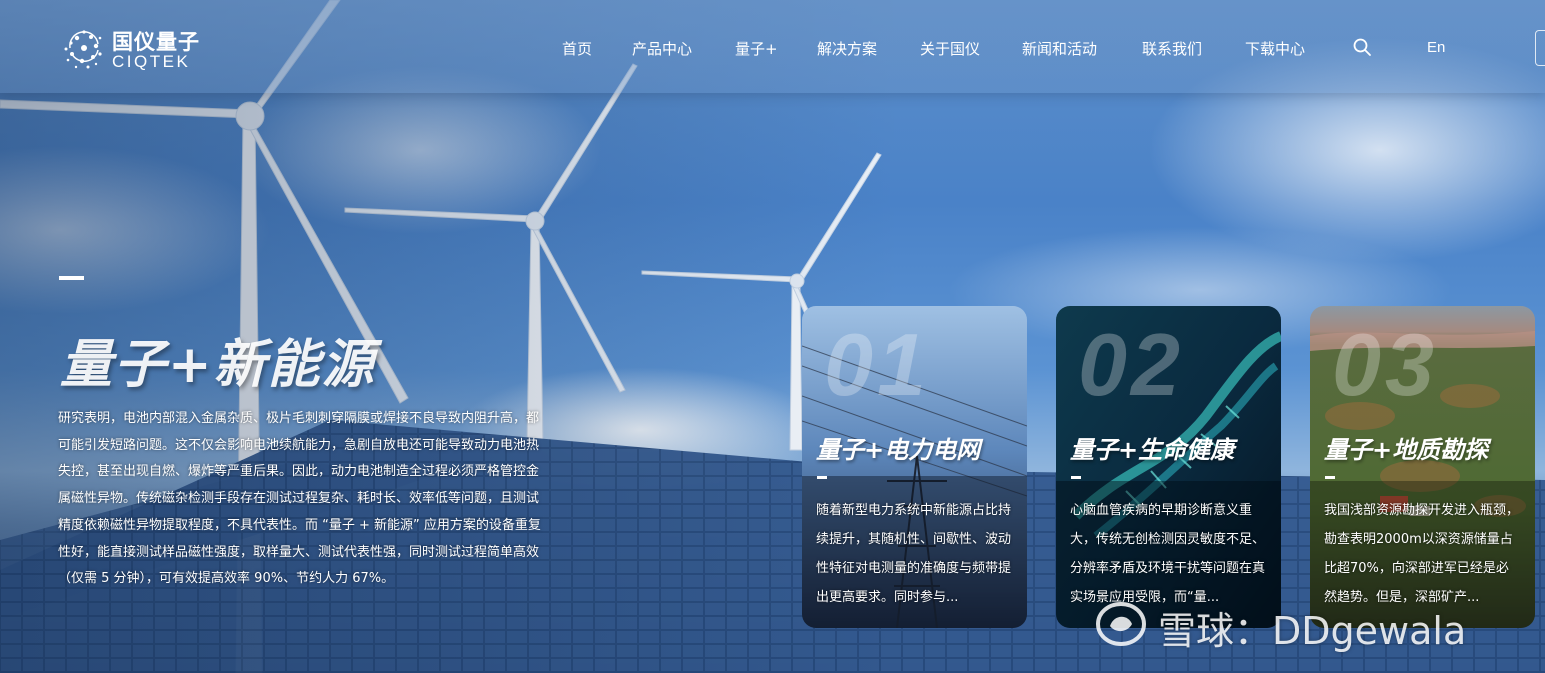 This screenshot has width=1545, height=673. I want to click on card-title: 量子+地质勘探, so click(1406, 450).